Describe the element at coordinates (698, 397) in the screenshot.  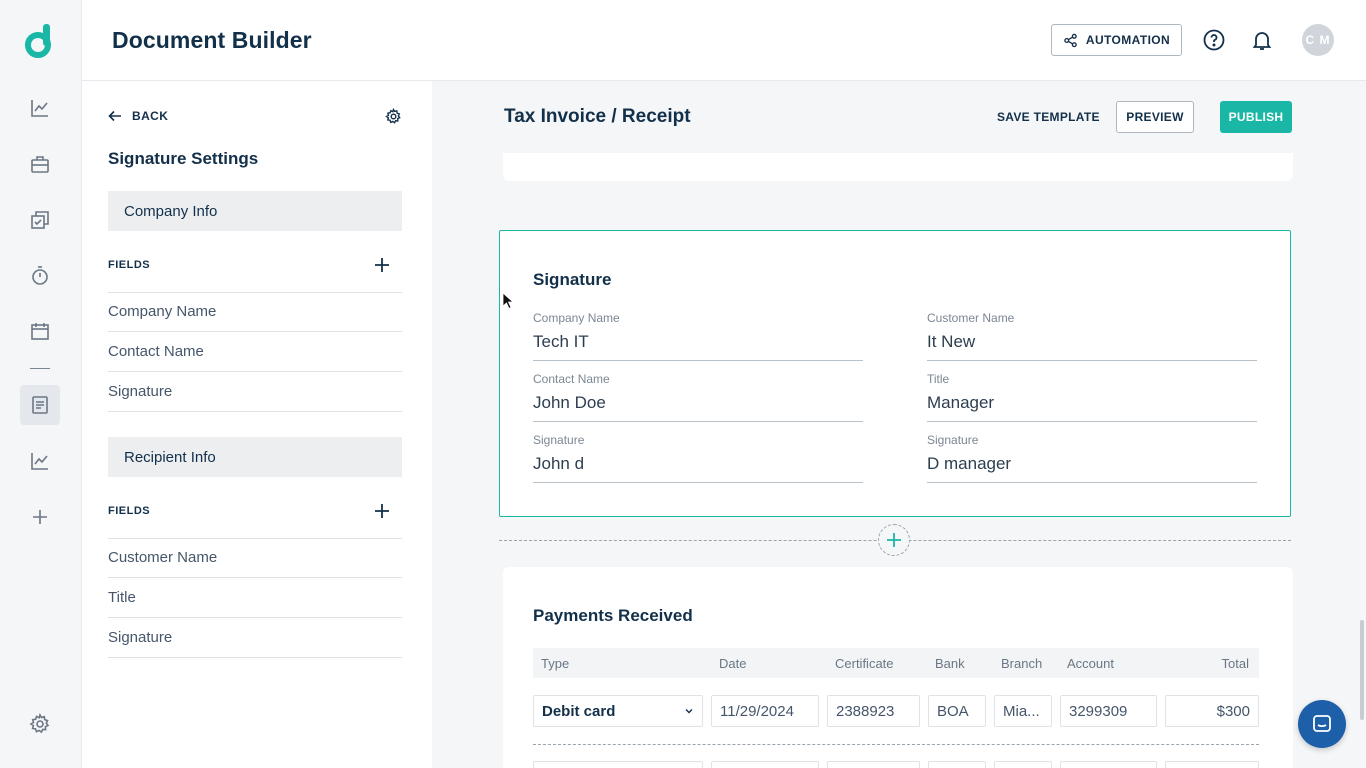
I see `sig-contact-name: Contact Name John Doe` at that location.